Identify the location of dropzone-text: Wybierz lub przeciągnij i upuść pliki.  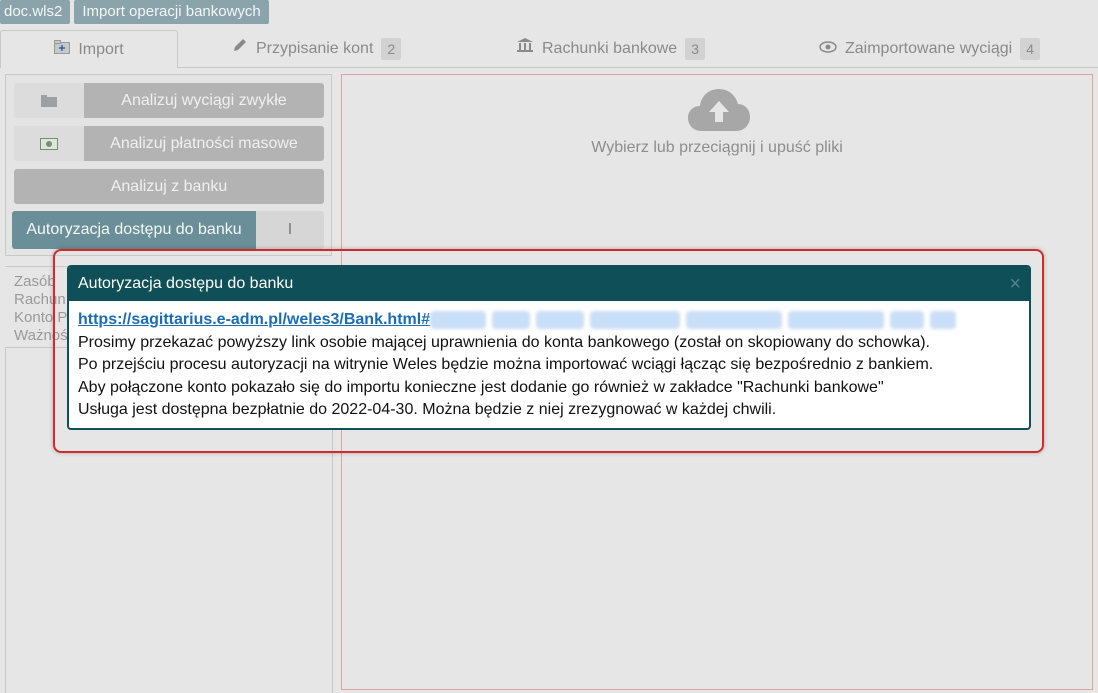
(717, 147).